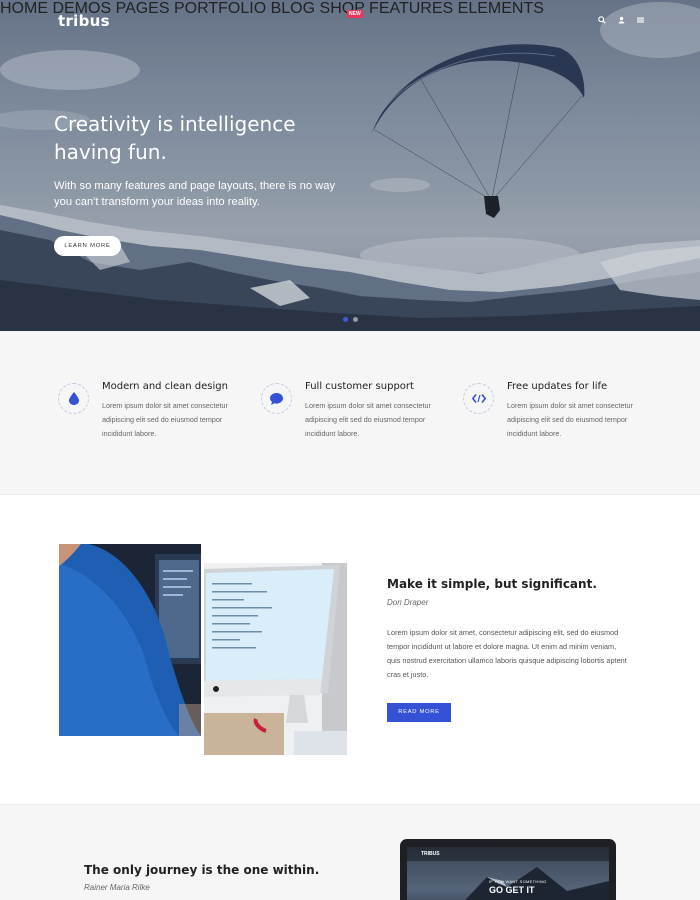  Describe the element at coordinates (359, 386) in the screenshot. I see `feature-title: Full customer support` at that location.